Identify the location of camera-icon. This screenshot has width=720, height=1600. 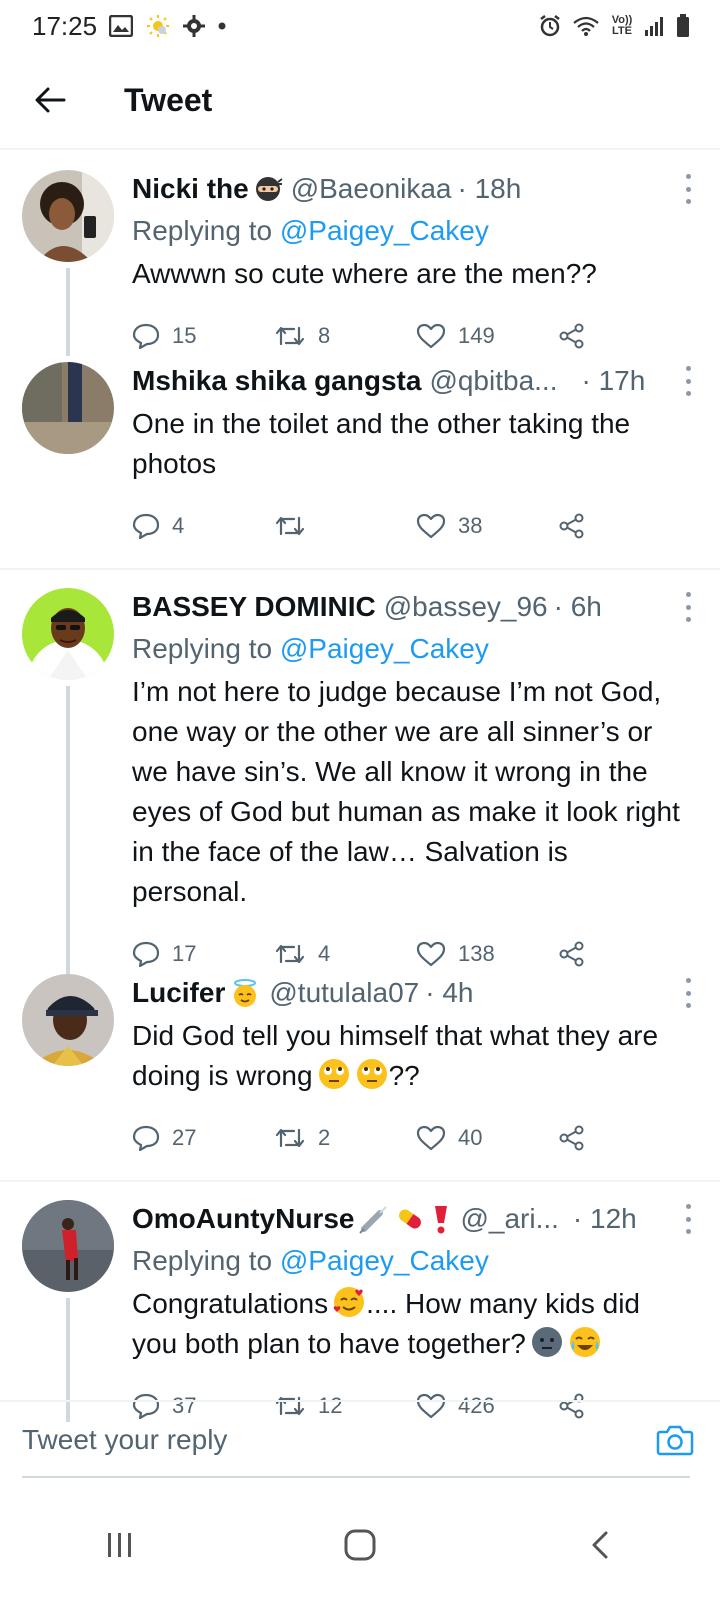
(675, 1440).